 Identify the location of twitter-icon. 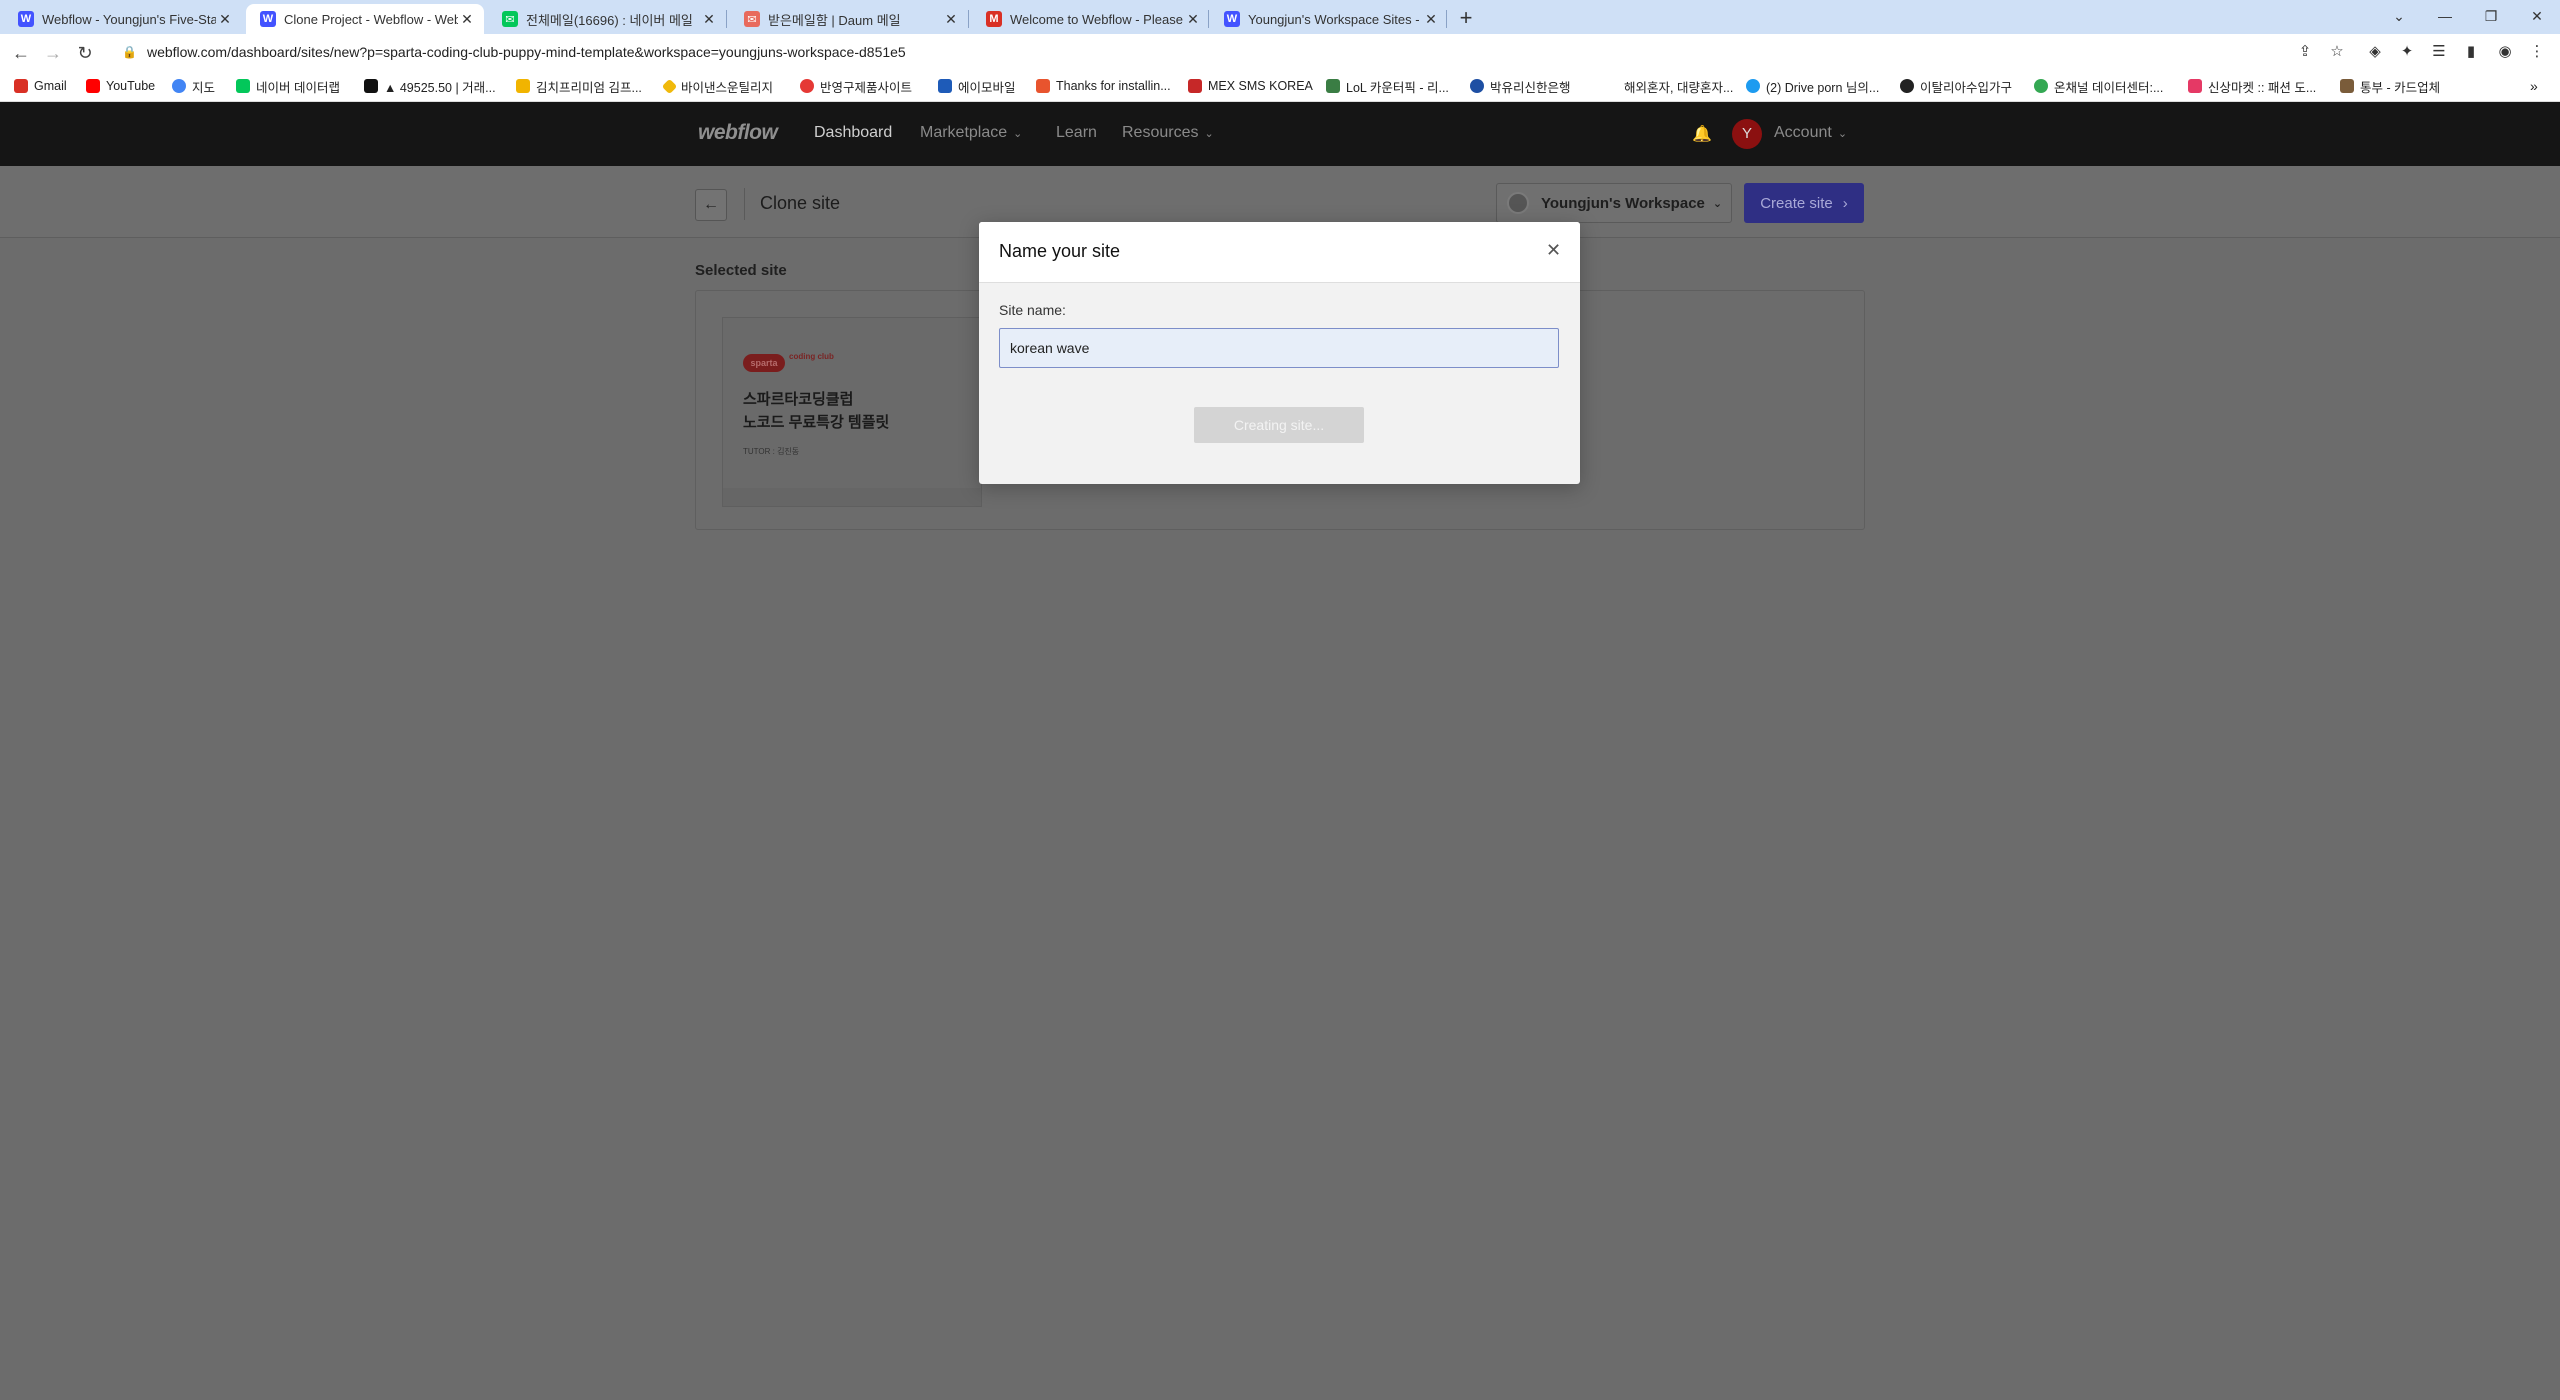
(1753, 86).